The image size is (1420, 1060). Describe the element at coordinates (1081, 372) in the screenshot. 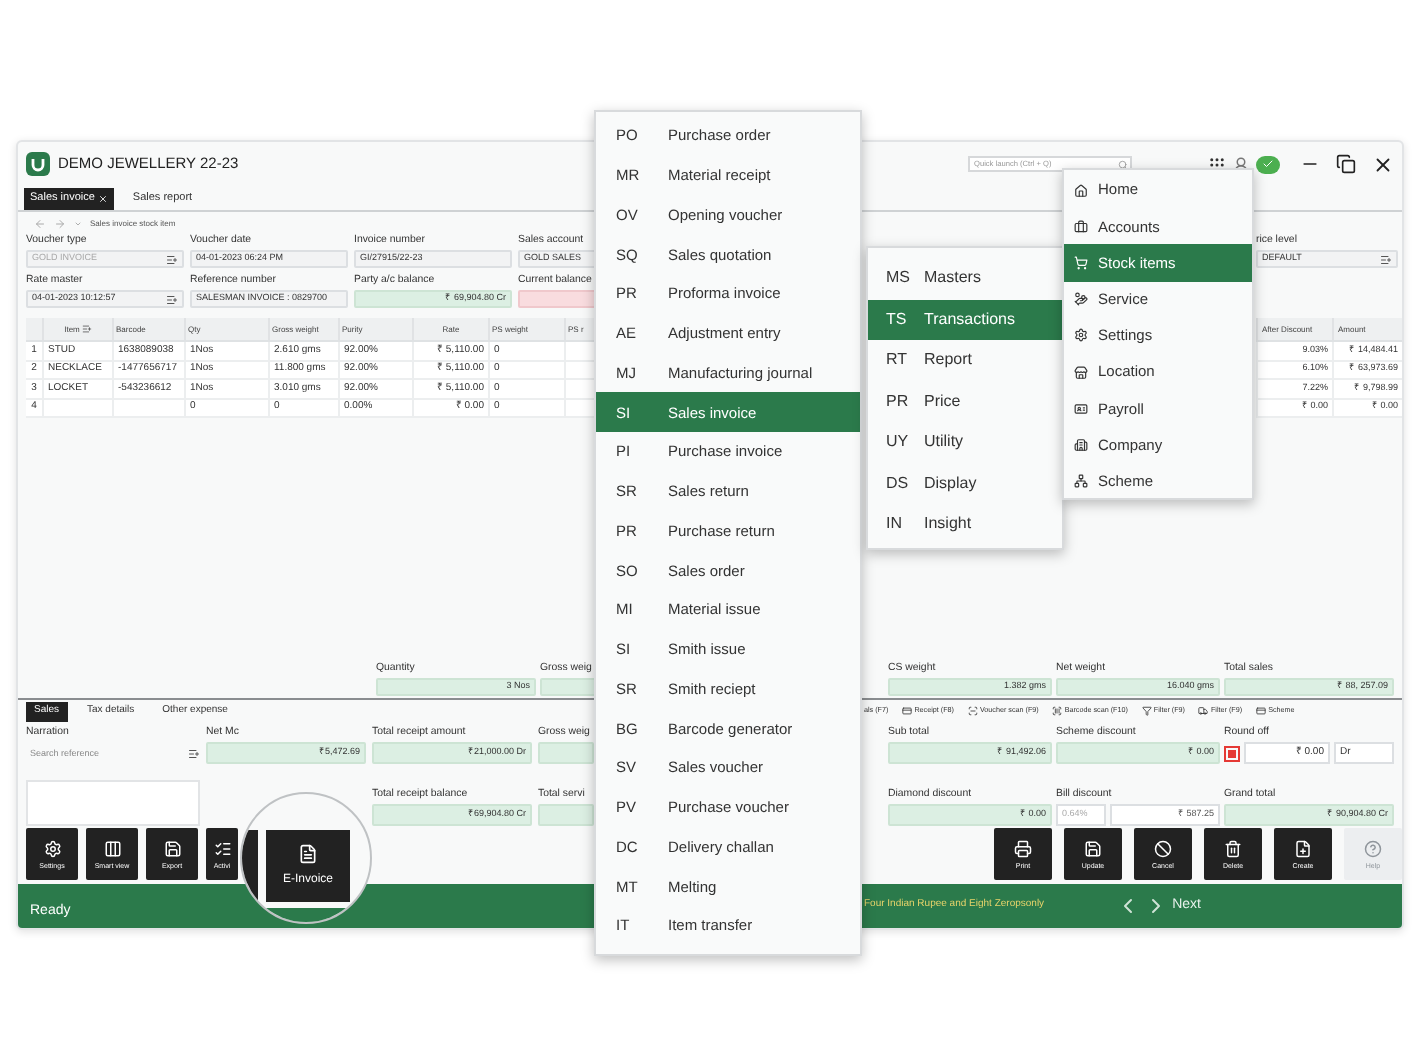

I see `store-icon` at that location.